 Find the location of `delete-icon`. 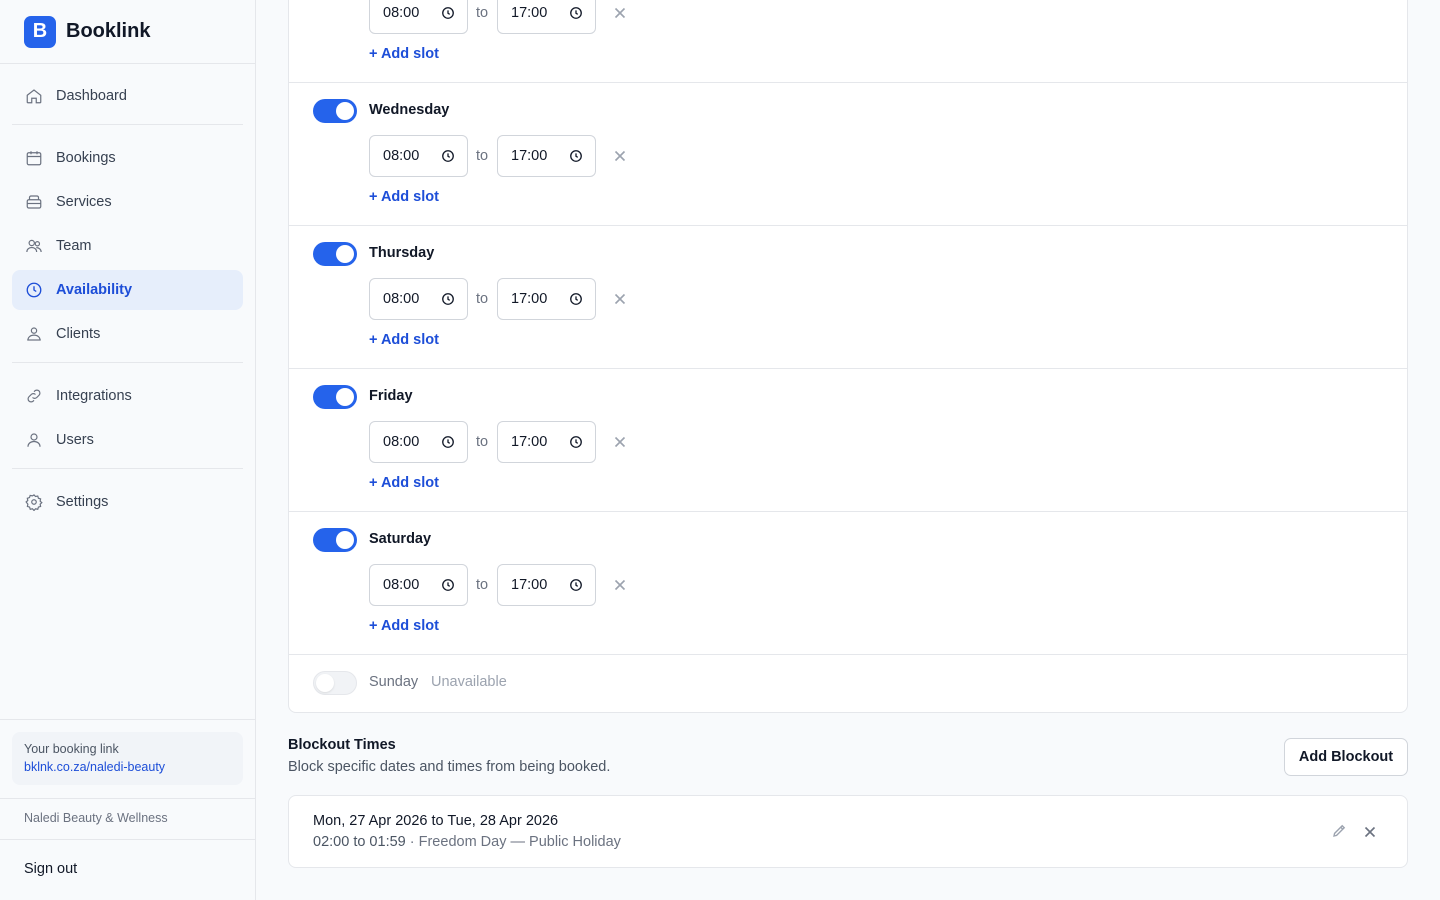

delete-icon is located at coordinates (1370, 832).